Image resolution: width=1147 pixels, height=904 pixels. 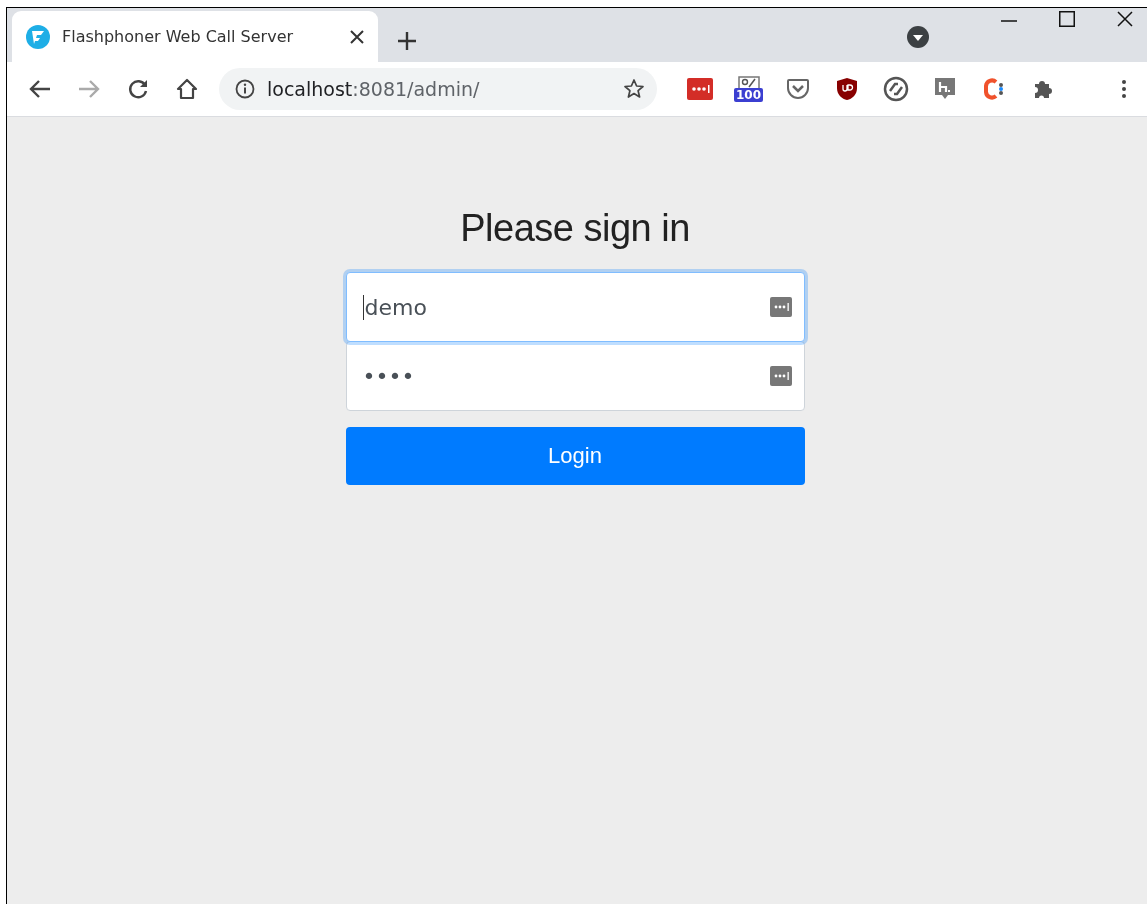 What do you see at coordinates (38, 36) in the screenshot?
I see `app-logo-icon` at bounding box center [38, 36].